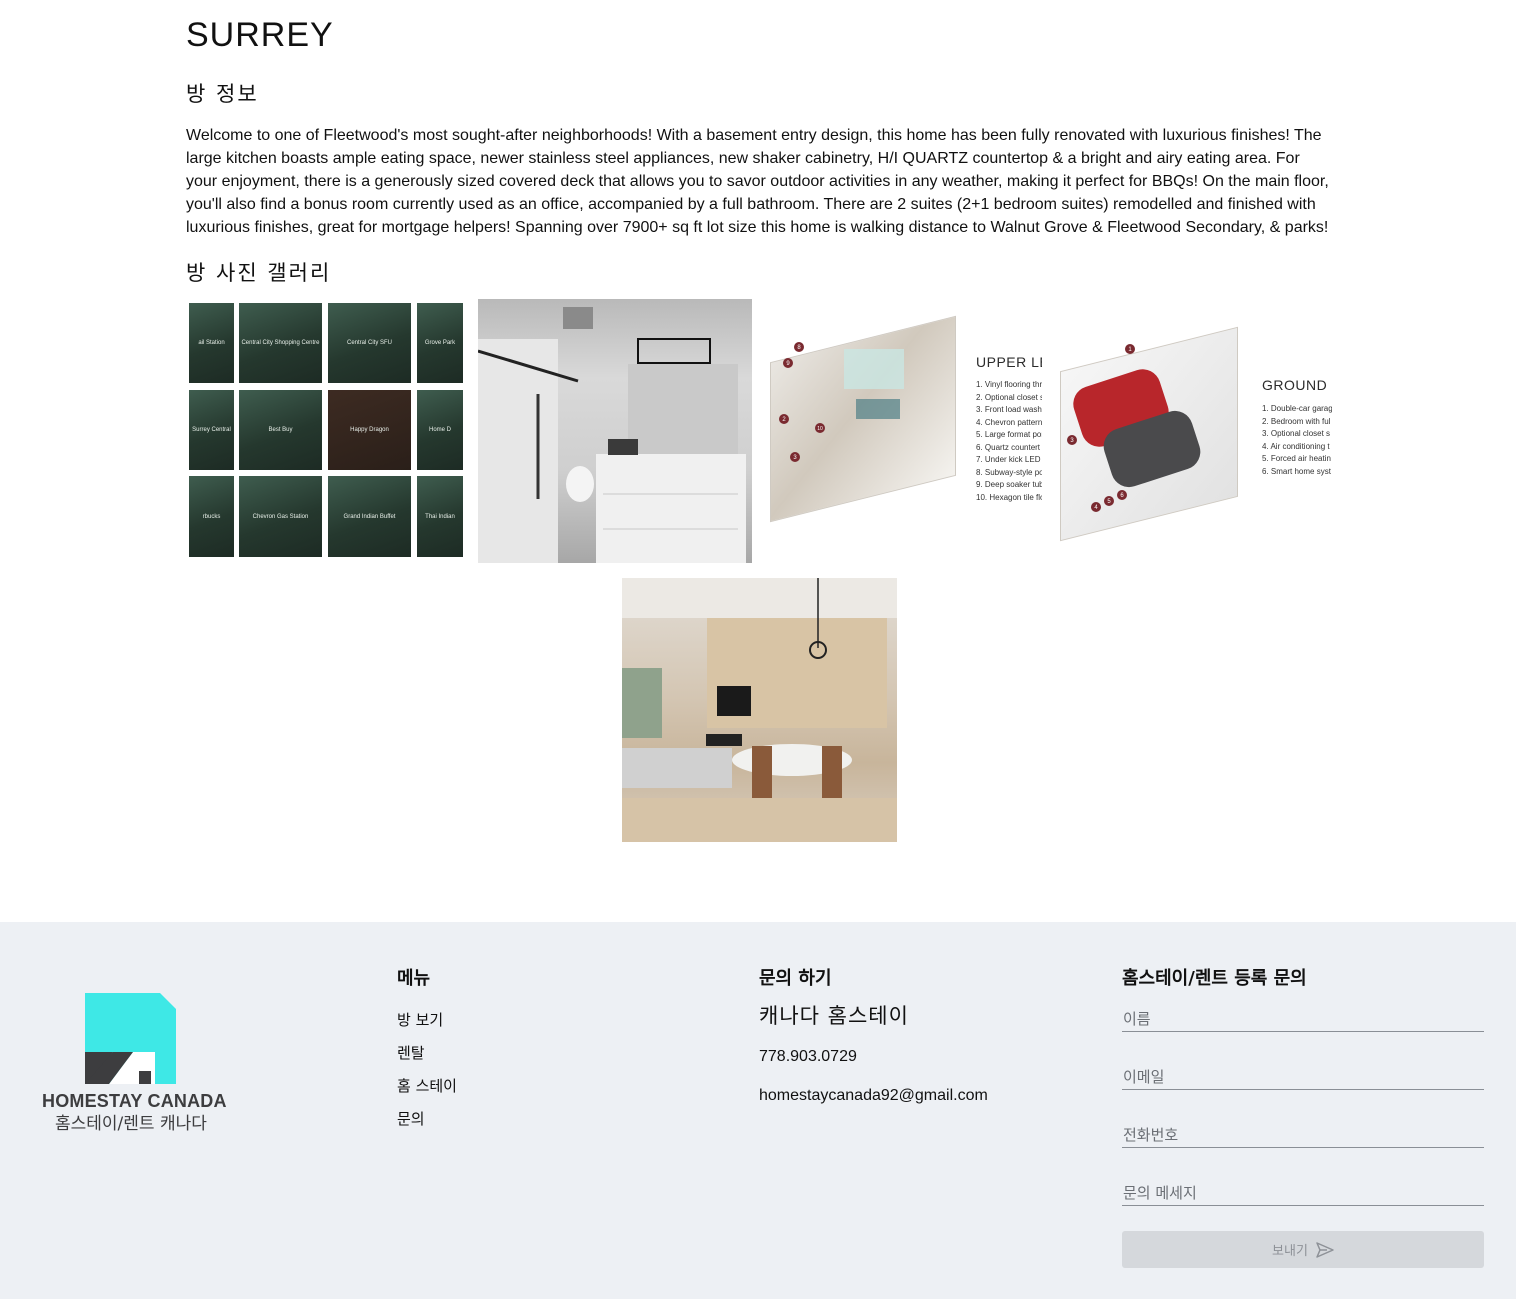 The image size is (1516, 1299). Describe the element at coordinates (280, 430) in the screenshot. I see `map-tile: Best Buy` at that location.